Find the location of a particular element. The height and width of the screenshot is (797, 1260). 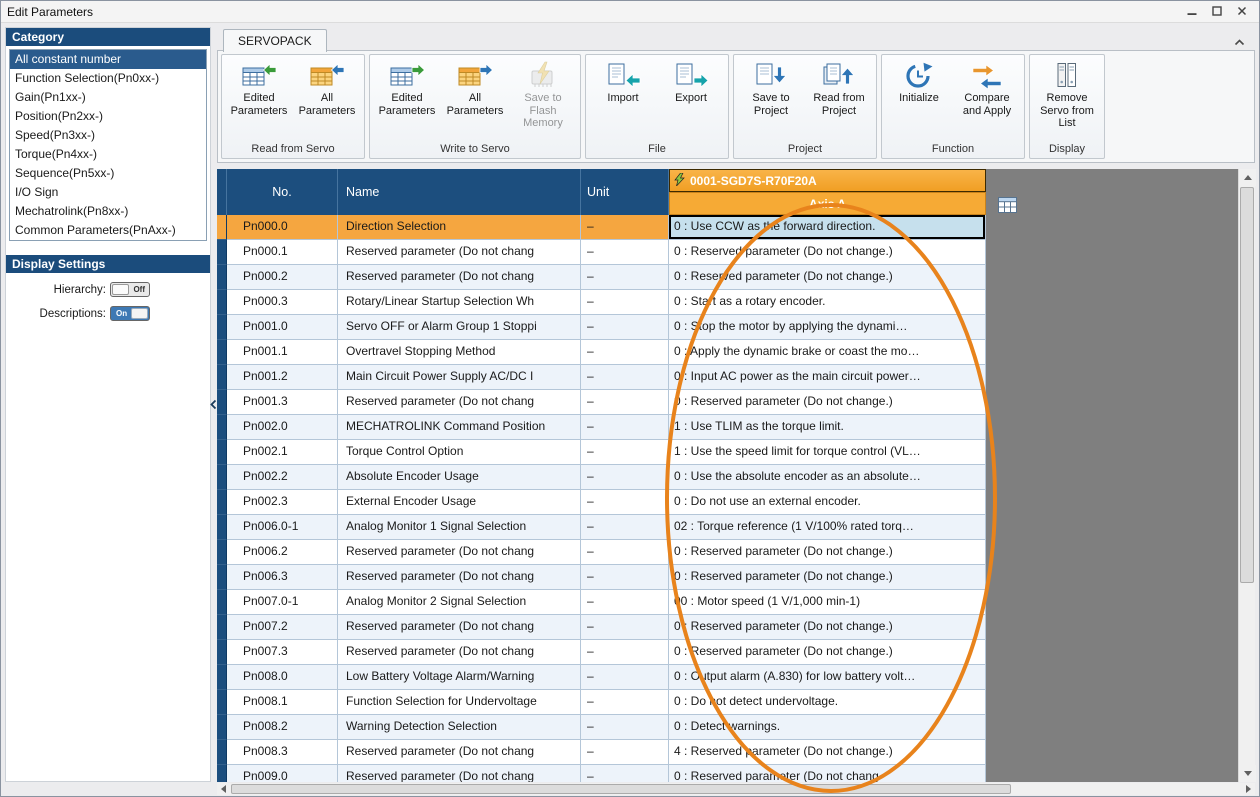

category-item-gain-pn1xx: Gain(Pn1xx-) is located at coordinates (108, 97).